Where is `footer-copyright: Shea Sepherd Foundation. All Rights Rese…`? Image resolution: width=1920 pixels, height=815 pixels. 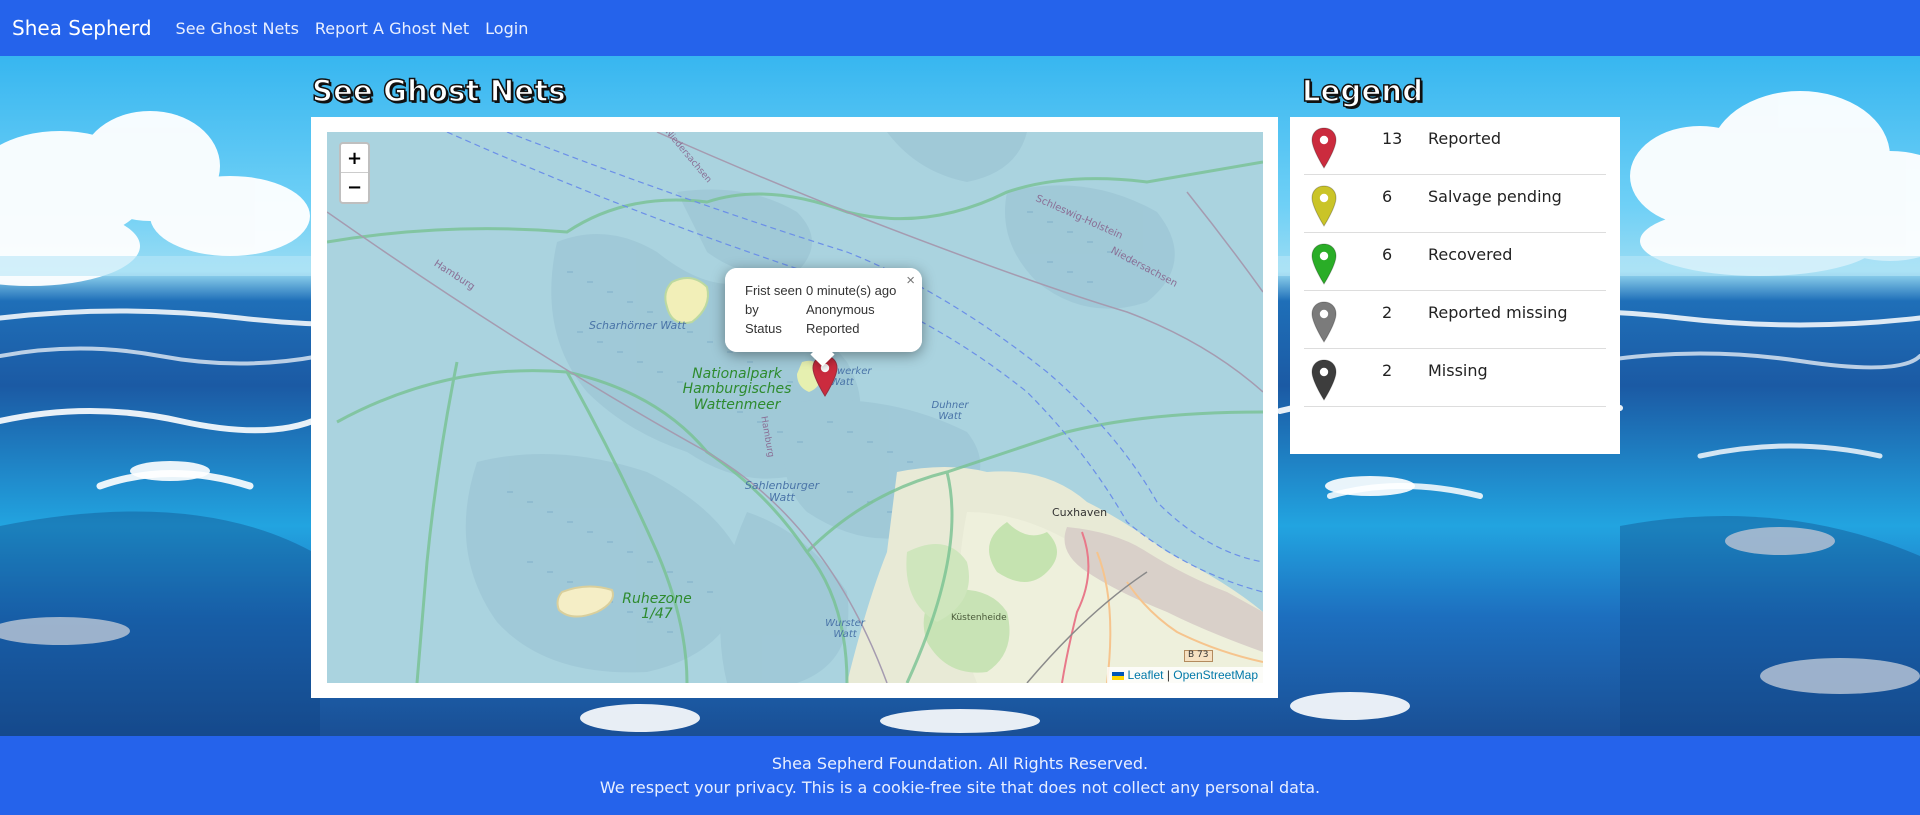 footer-copyright: Shea Sepherd Foundation. All Rights Rese… is located at coordinates (960, 763).